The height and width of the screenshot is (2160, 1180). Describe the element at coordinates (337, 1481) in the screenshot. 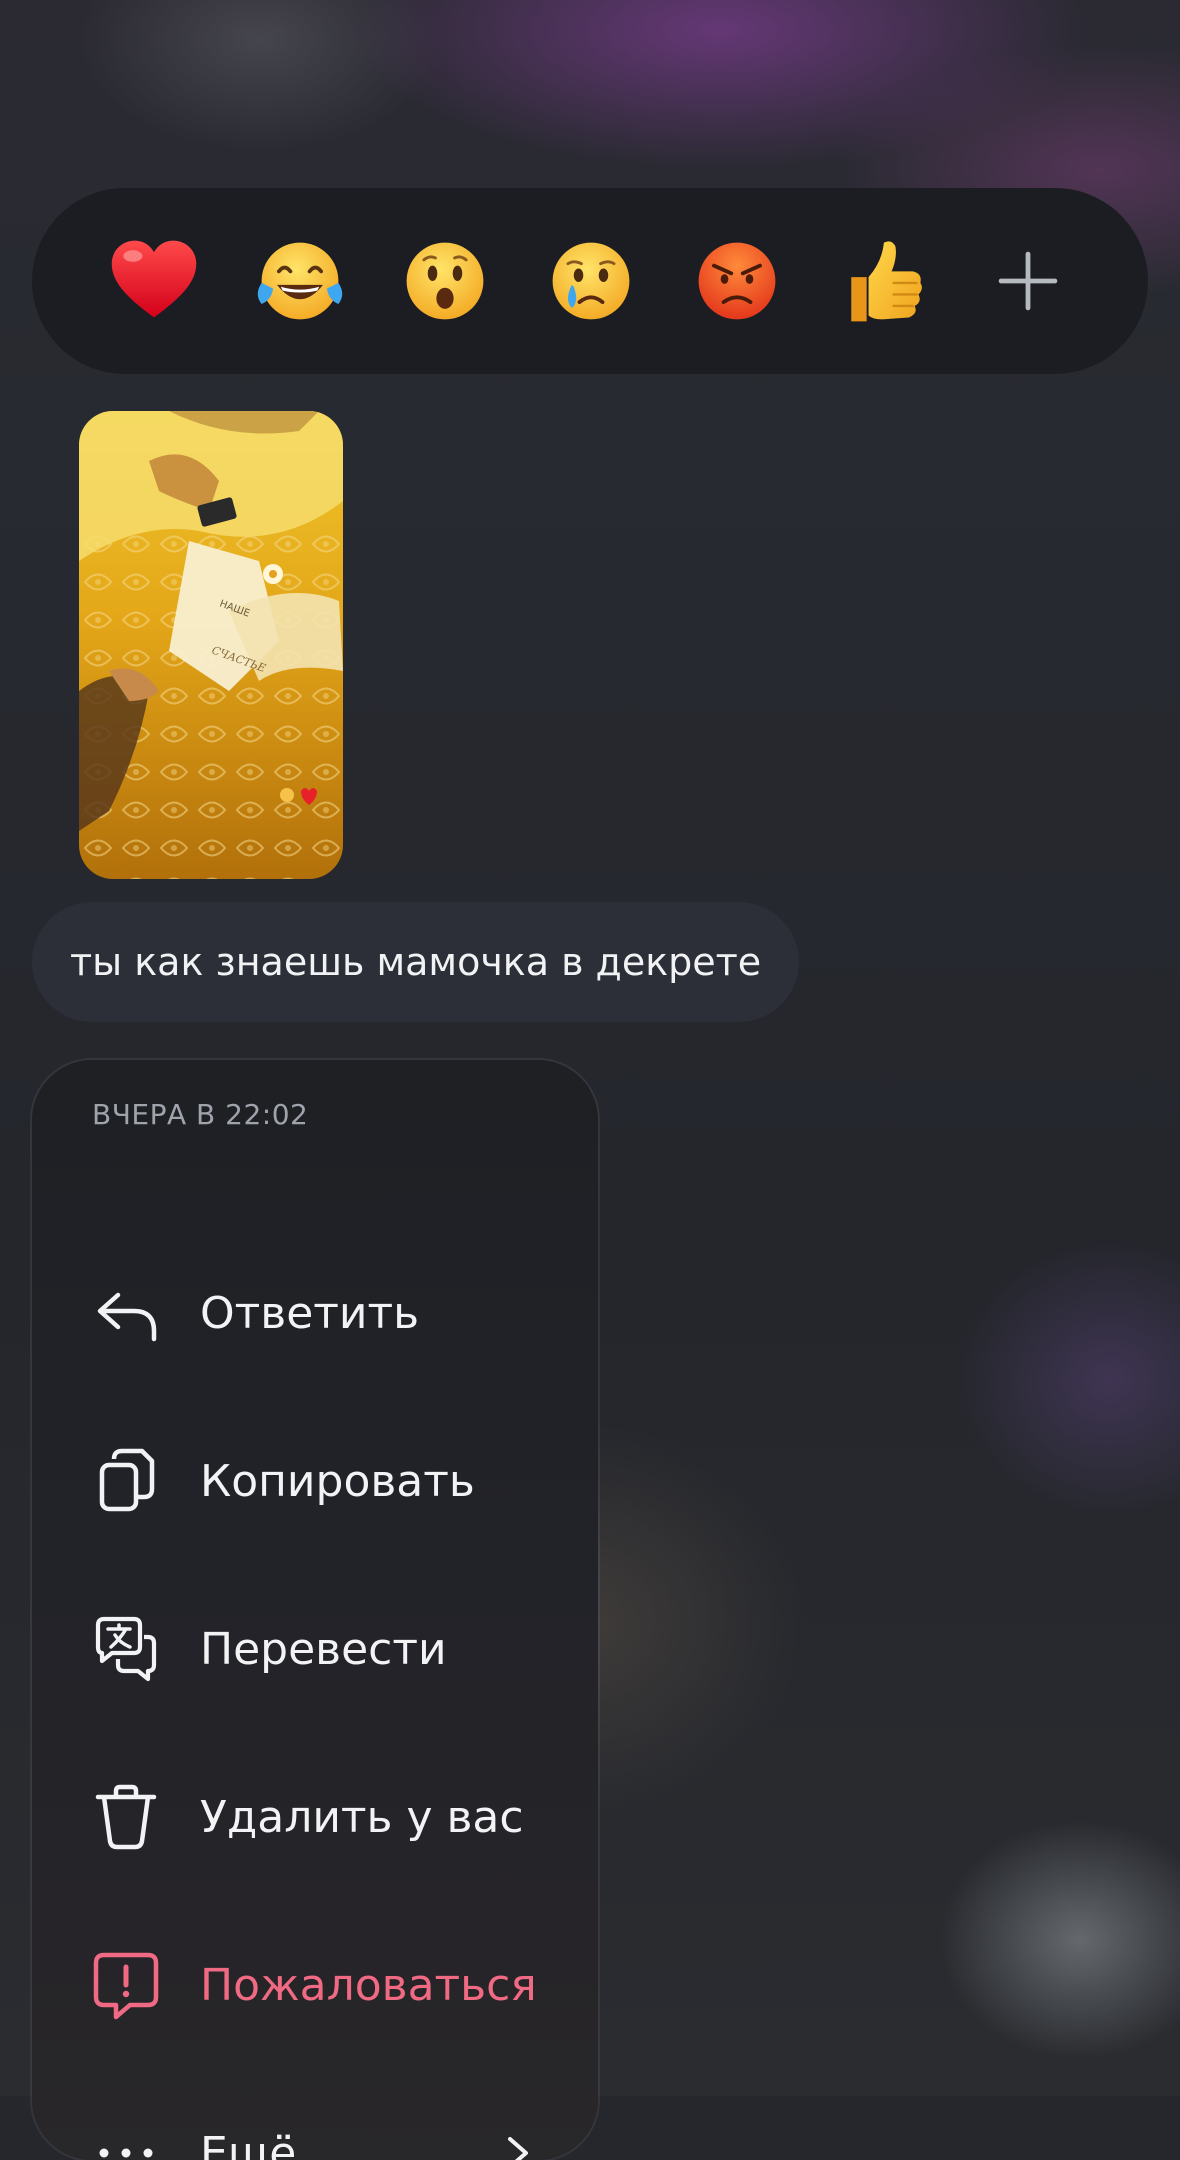

I see `menu-item-copy-label: Копировать` at that location.